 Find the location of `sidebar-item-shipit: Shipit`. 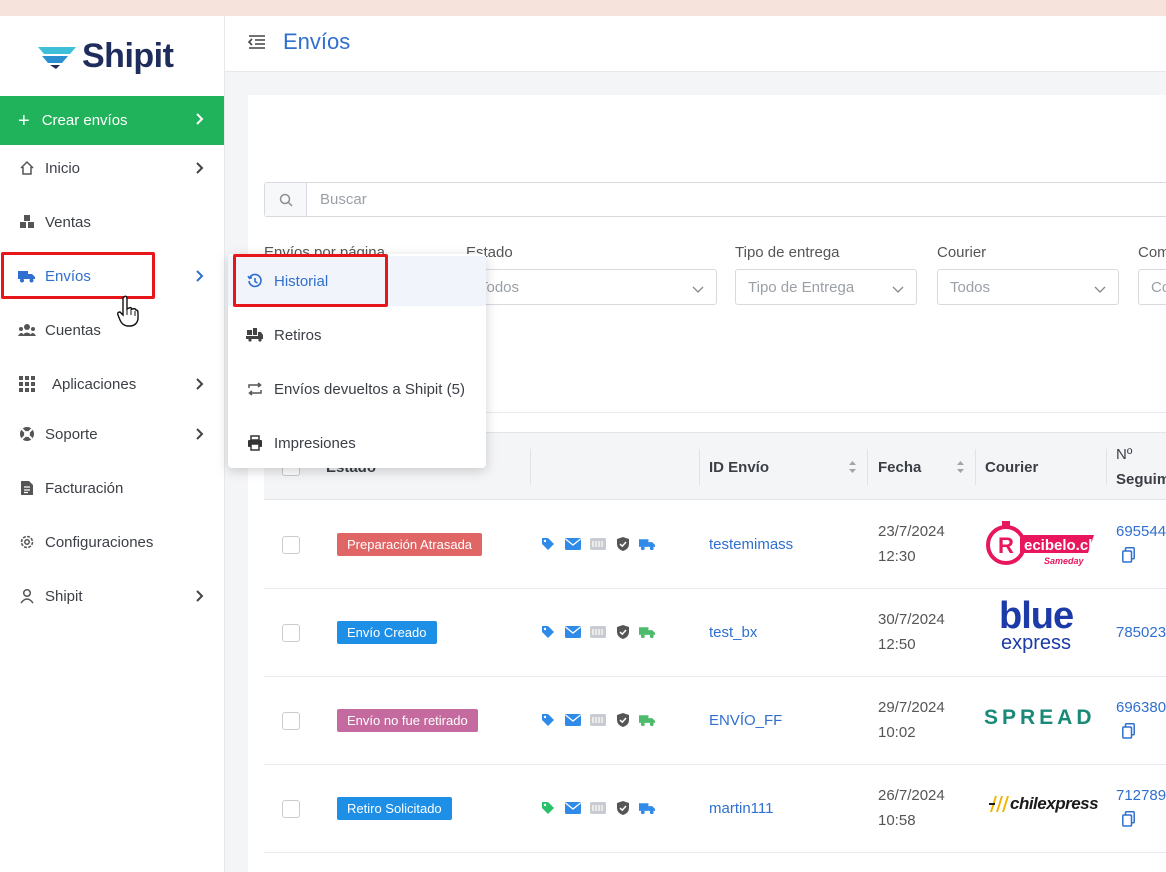

sidebar-item-shipit: Shipit is located at coordinates (112, 596).